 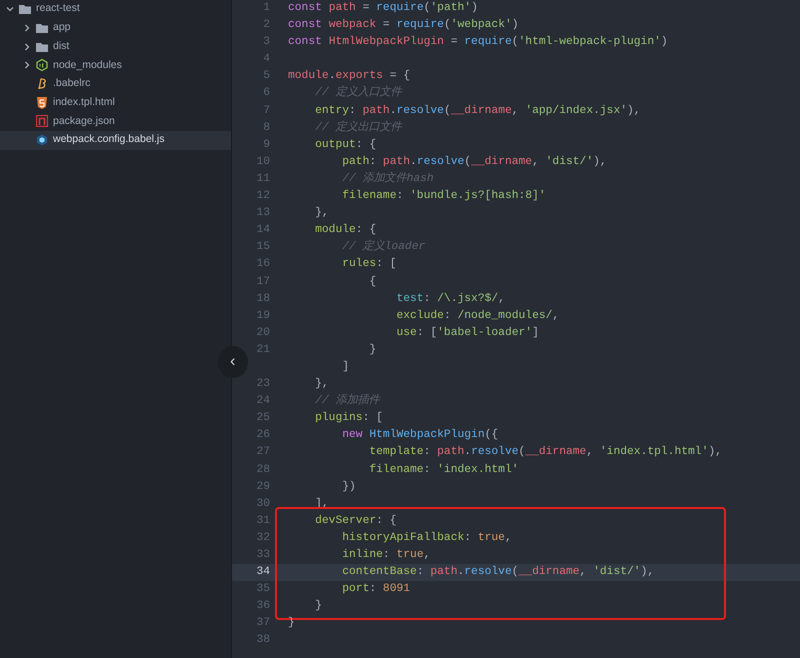 I want to click on line-number: 33, so click(x=262, y=555).